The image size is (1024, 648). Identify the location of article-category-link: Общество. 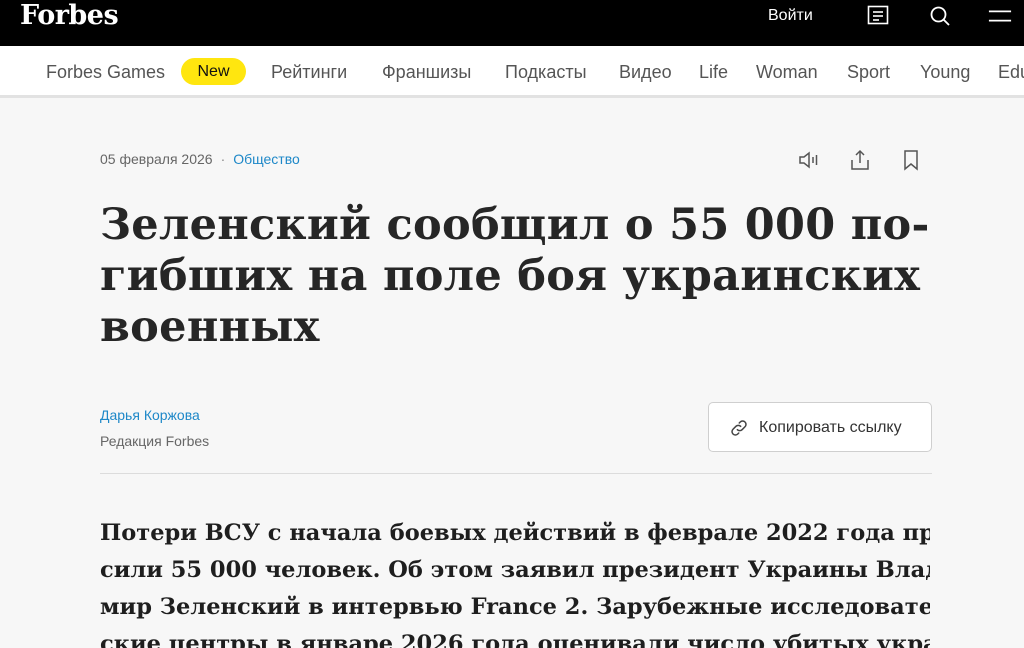
(266, 159).